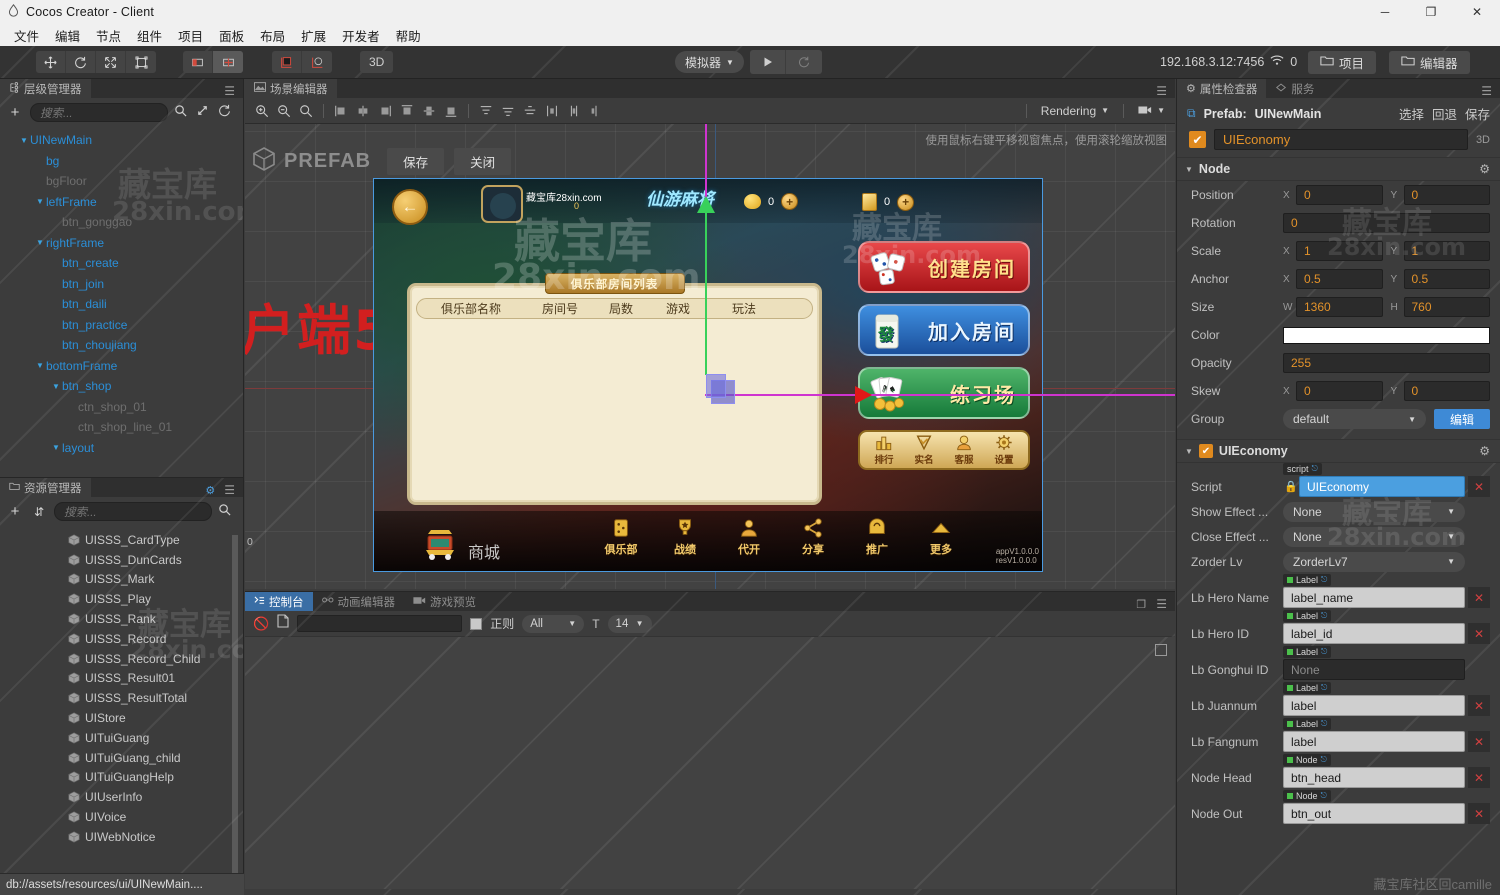  I want to click on tab-game-preview: 游戏预览, so click(444, 601).